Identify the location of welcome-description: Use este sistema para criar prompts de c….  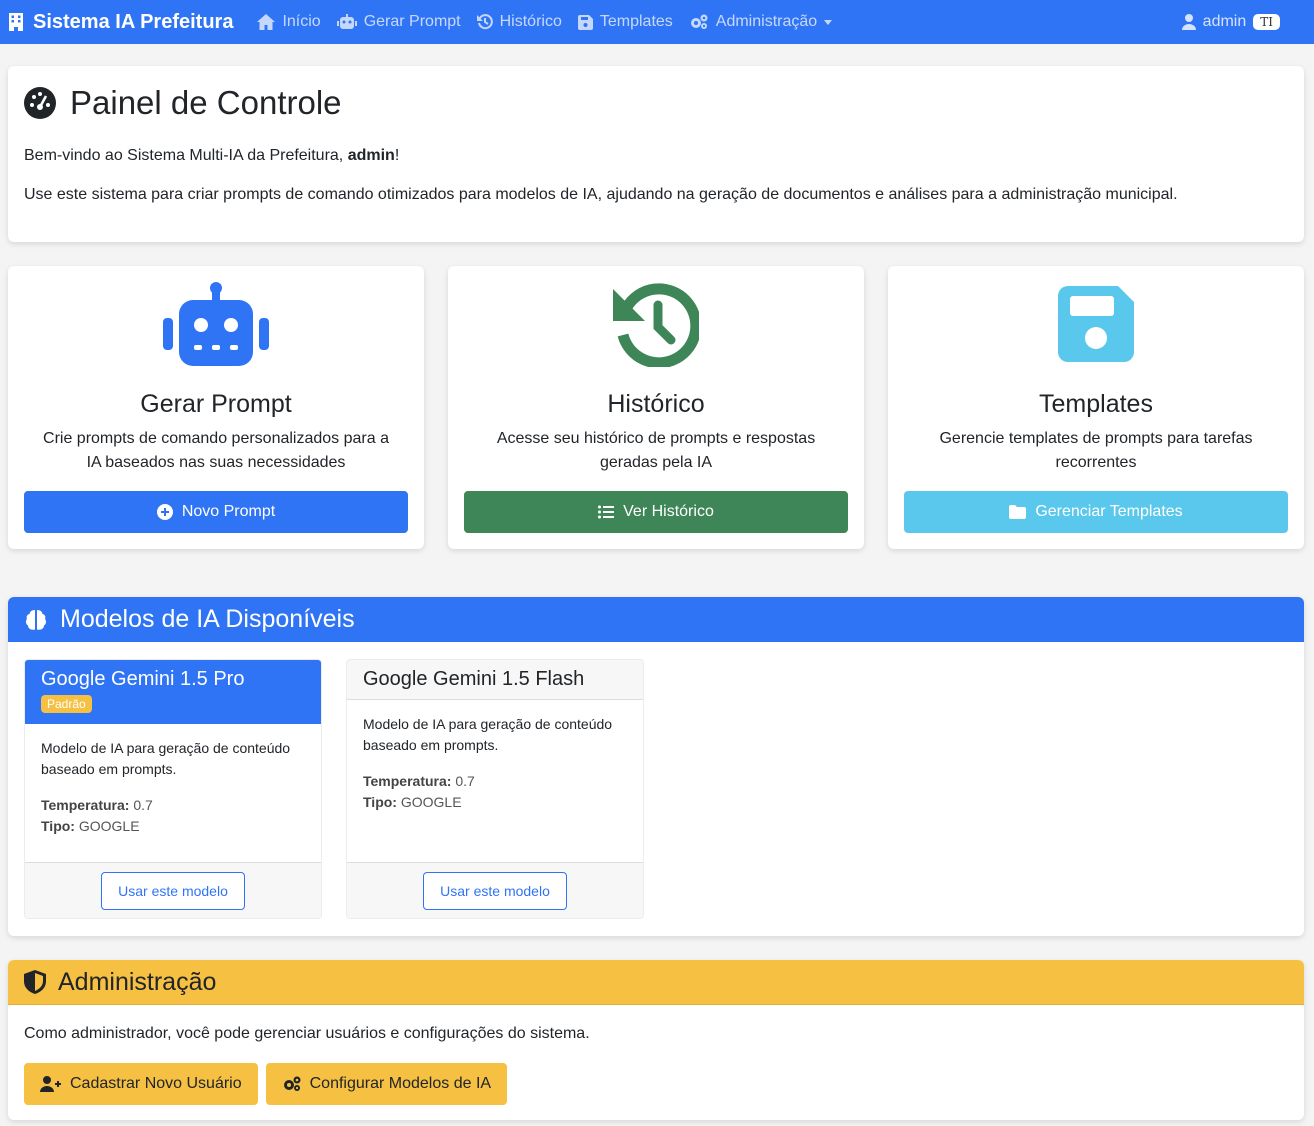
(601, 195).